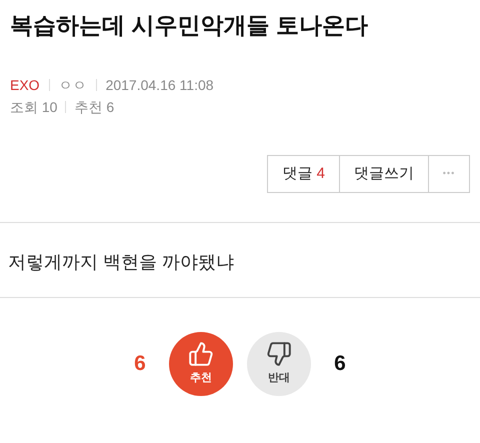 The image size is (480, 443). I want to click on write-comment-button: 댓글쓰기, so click(384, 174).